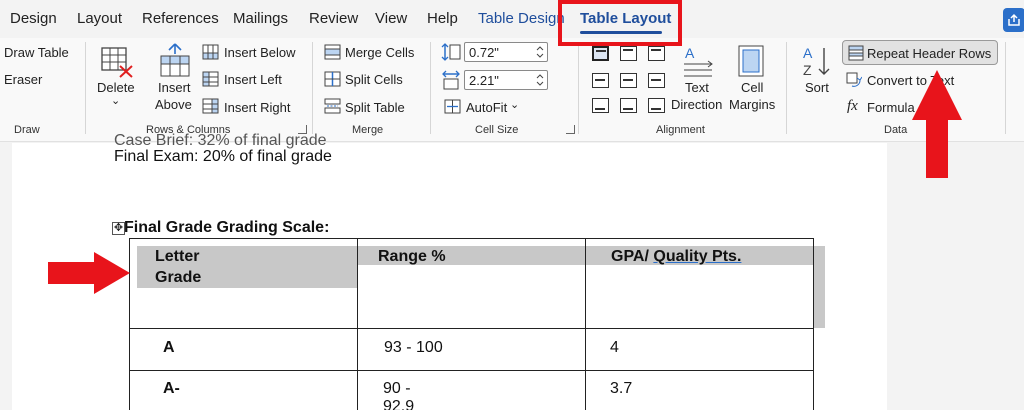 Image resolution: width=1024 pixels, height=410 pixels. I want to click on align-middle-center-button, so click(628, 80).